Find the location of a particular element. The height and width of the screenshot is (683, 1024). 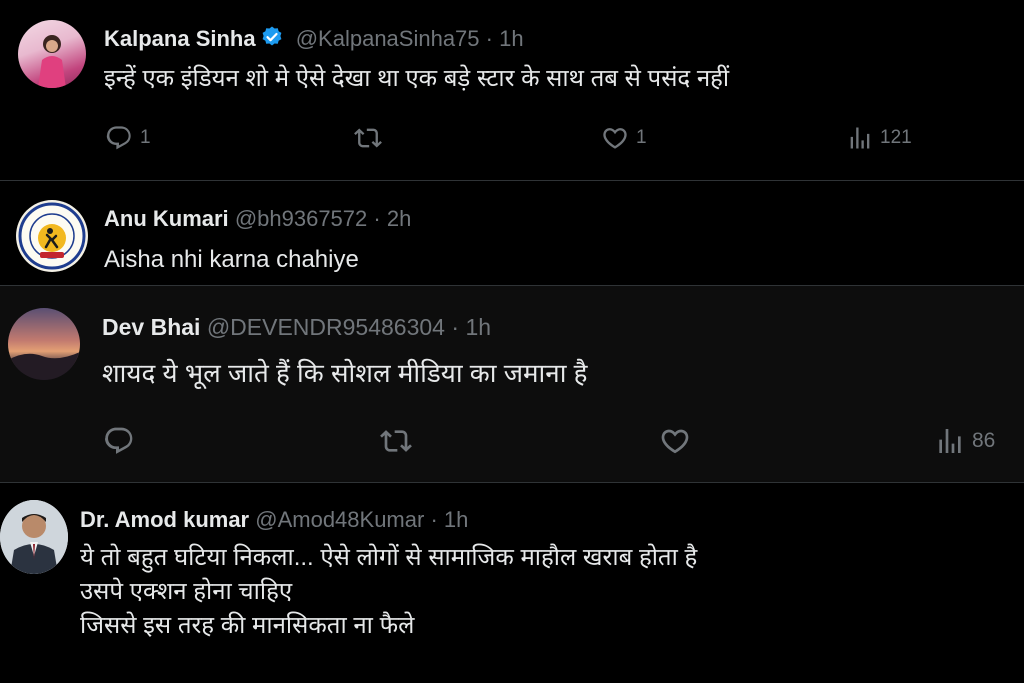

reply-button is located at coordinates (122, 441).